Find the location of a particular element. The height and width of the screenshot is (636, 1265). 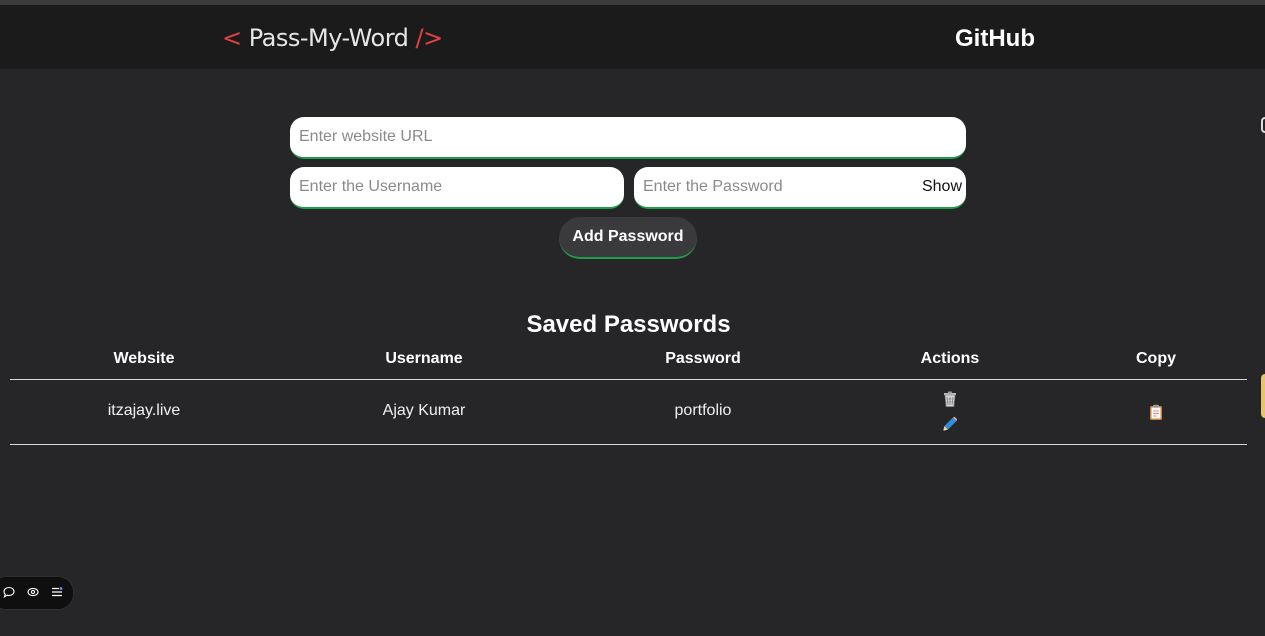

menu-icon is located at coordinates (57, 592).